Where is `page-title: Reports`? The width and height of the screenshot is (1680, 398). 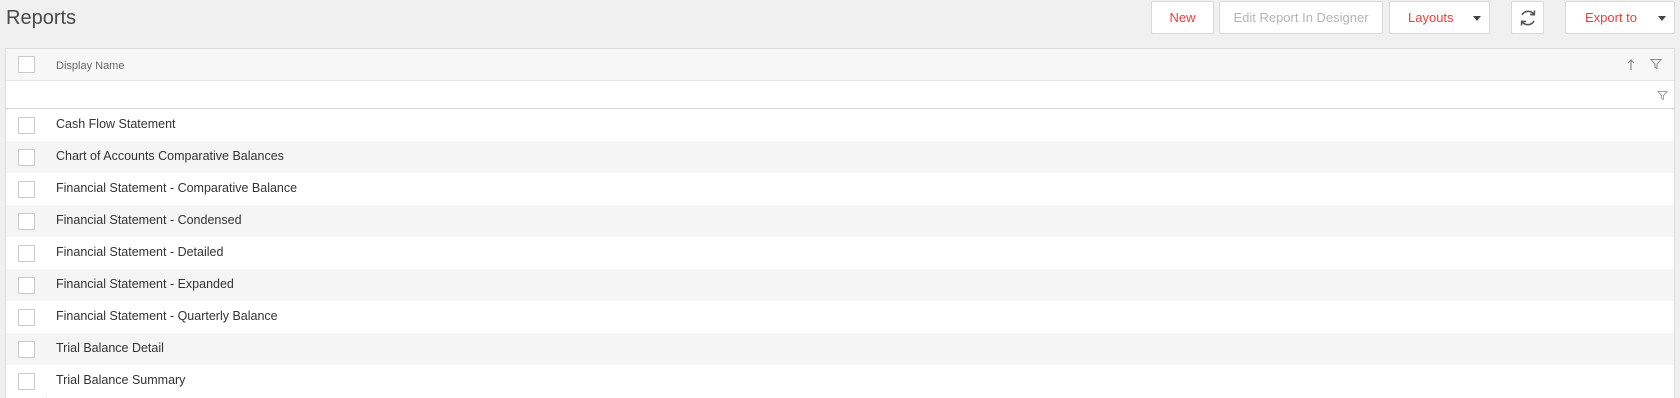 page-title: Reports is located at coordinates (41, 18).